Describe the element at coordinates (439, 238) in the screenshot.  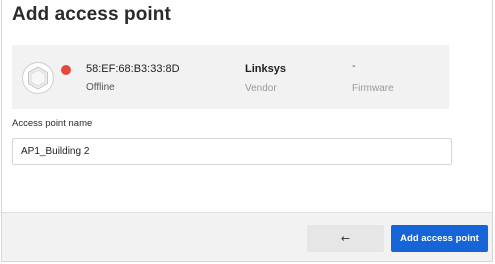
I see `add-access-point-button: Add access point` at that location.